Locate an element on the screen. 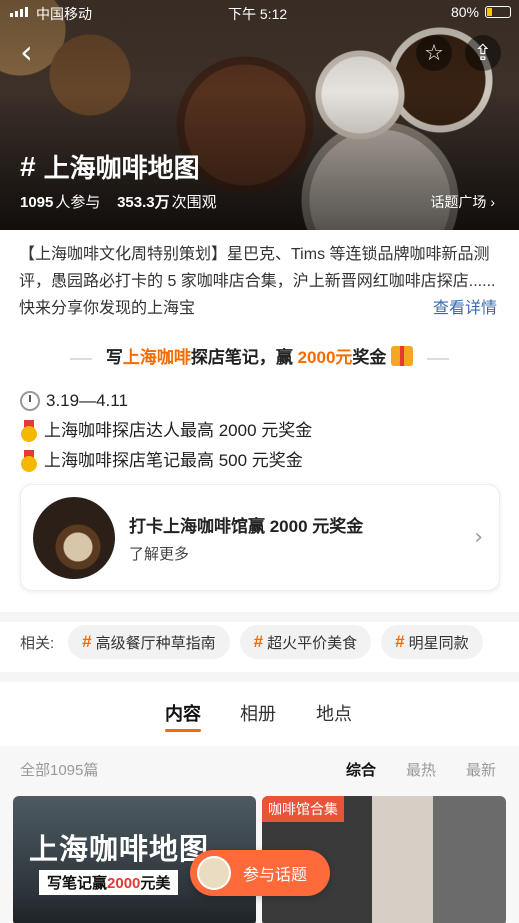 The width and height of the screenshot is (519, 923). related-chip: # 明星同款 is located at coordinates (432, 642).